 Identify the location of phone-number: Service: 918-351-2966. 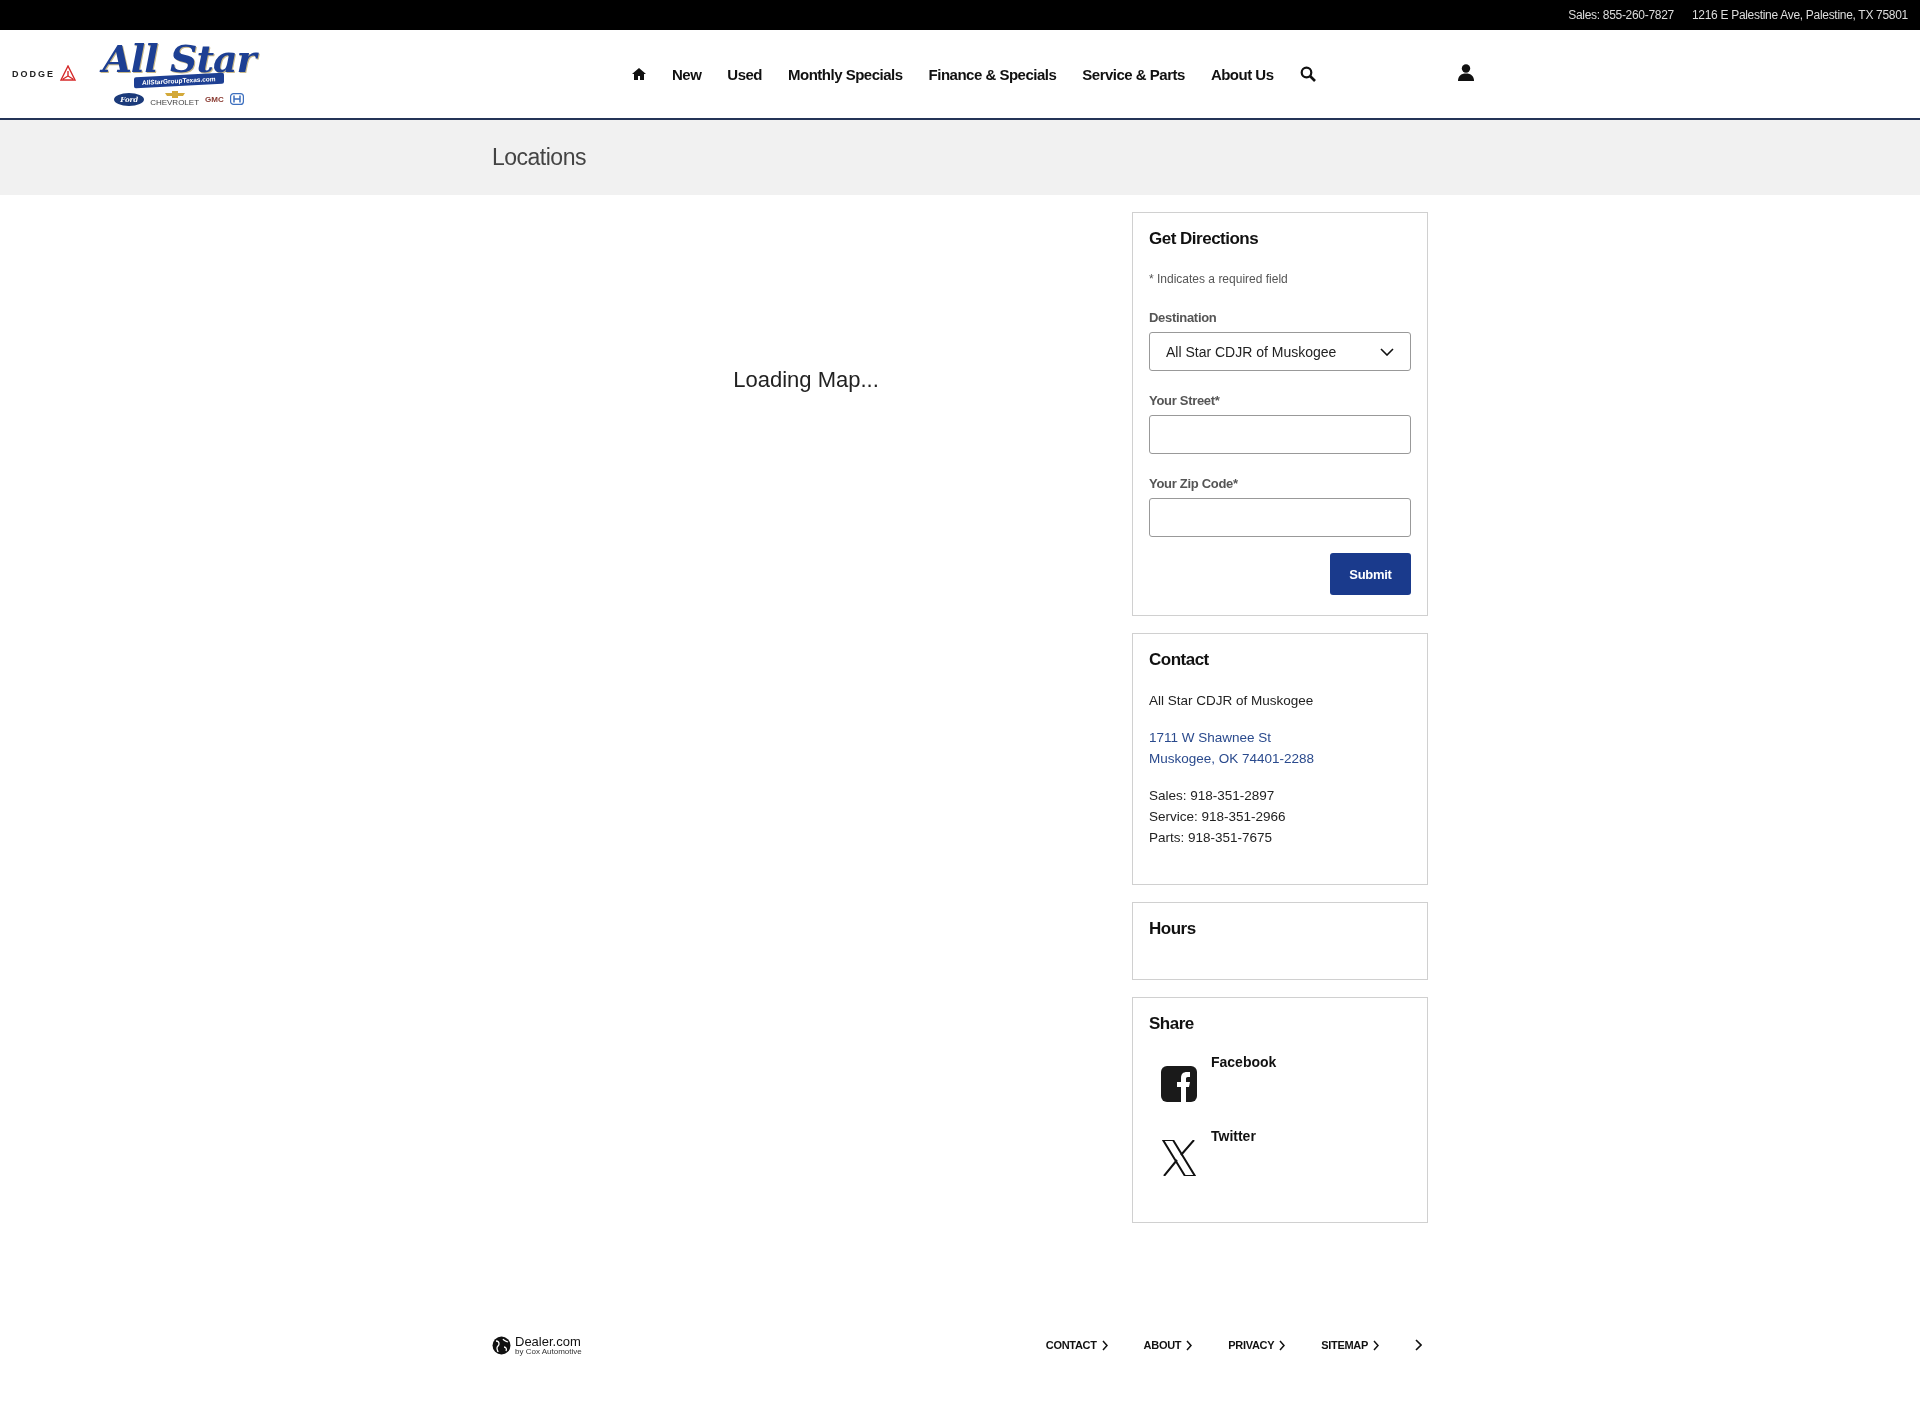
(1218, 817).